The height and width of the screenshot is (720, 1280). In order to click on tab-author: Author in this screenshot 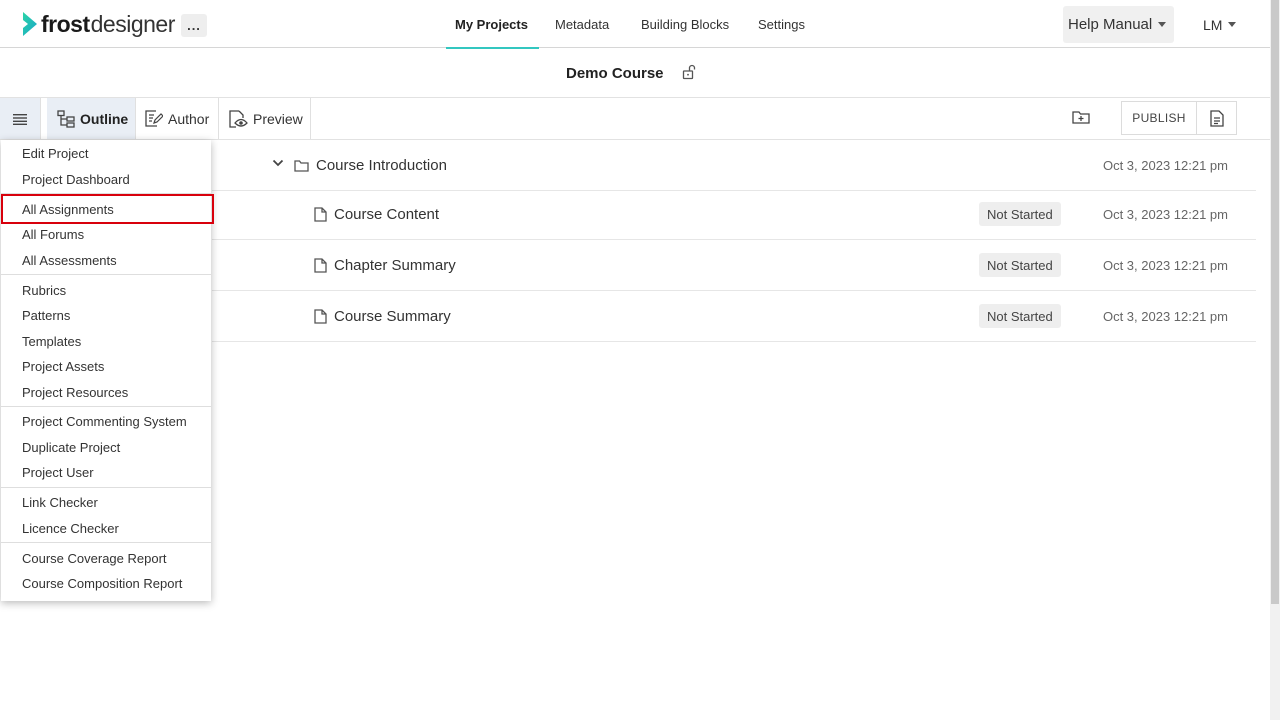, I will do `click(177, 118)`.